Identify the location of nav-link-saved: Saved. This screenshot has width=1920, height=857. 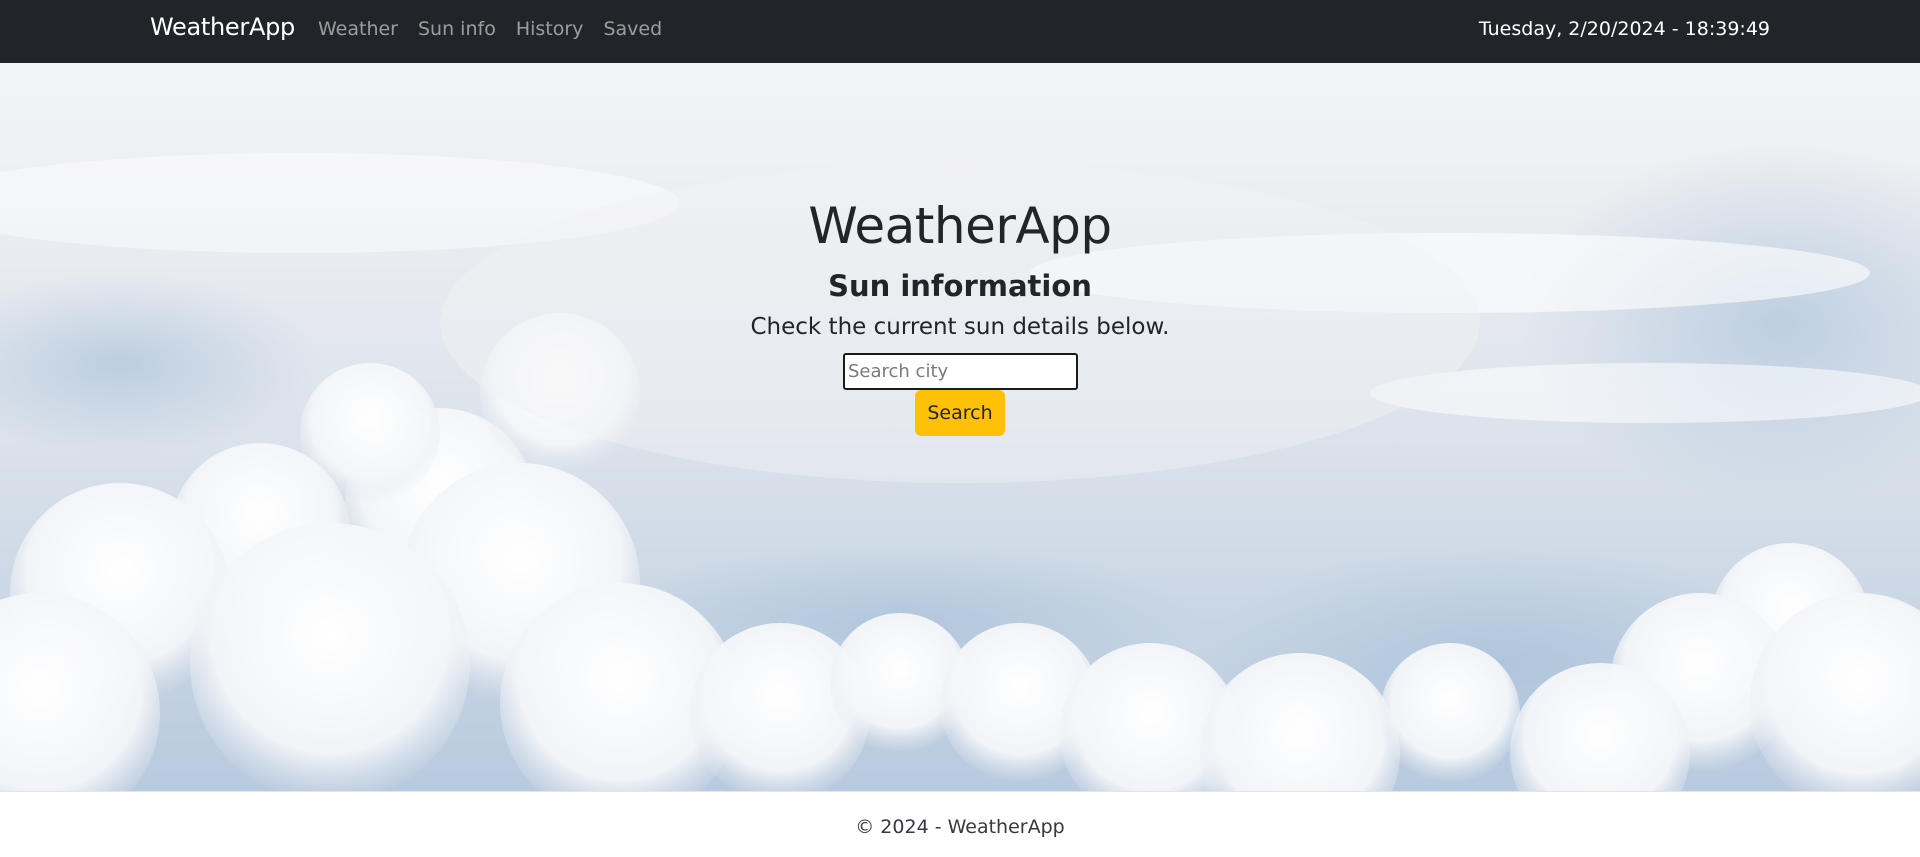
(632, 29).